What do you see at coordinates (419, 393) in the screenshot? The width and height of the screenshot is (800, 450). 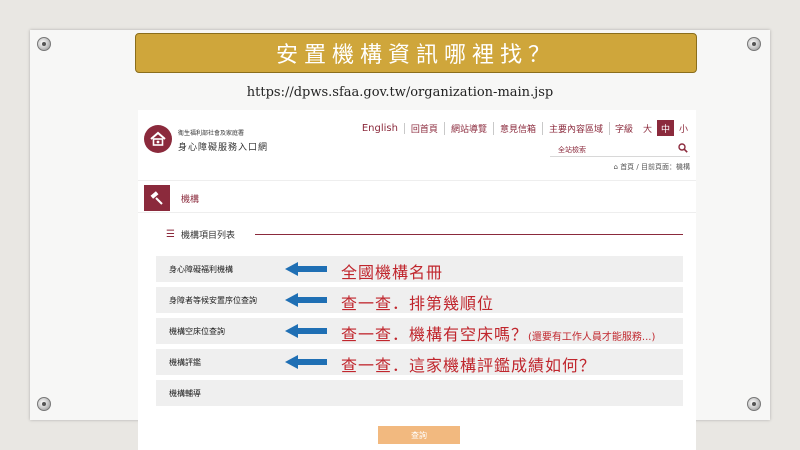 I see `list-item: 機構輔導` at bounding box center [419, 393].